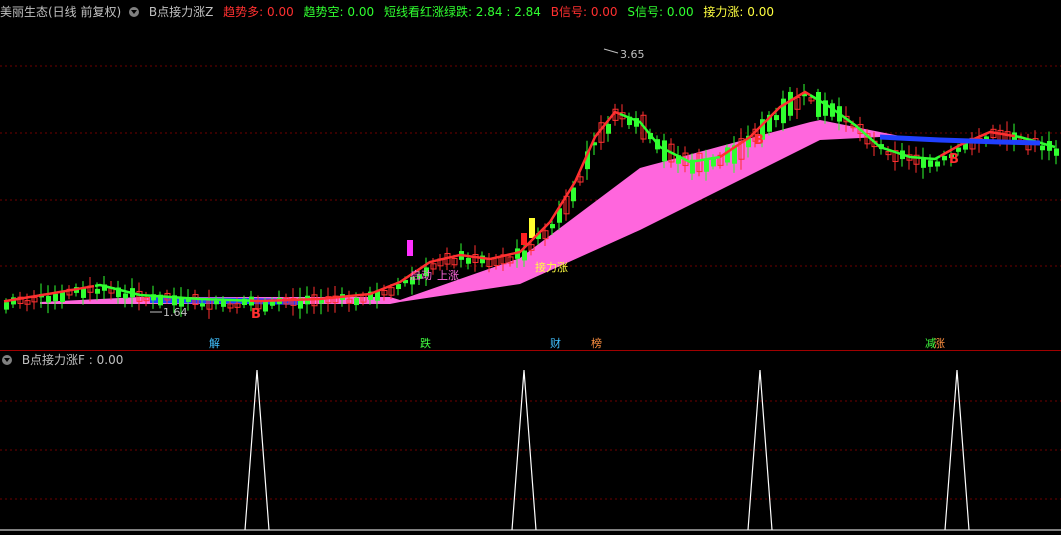  What do you see at coordinates (425, 344) in the screenshot?
I see `event-tag: 跌` at bounding box center [425, 344].